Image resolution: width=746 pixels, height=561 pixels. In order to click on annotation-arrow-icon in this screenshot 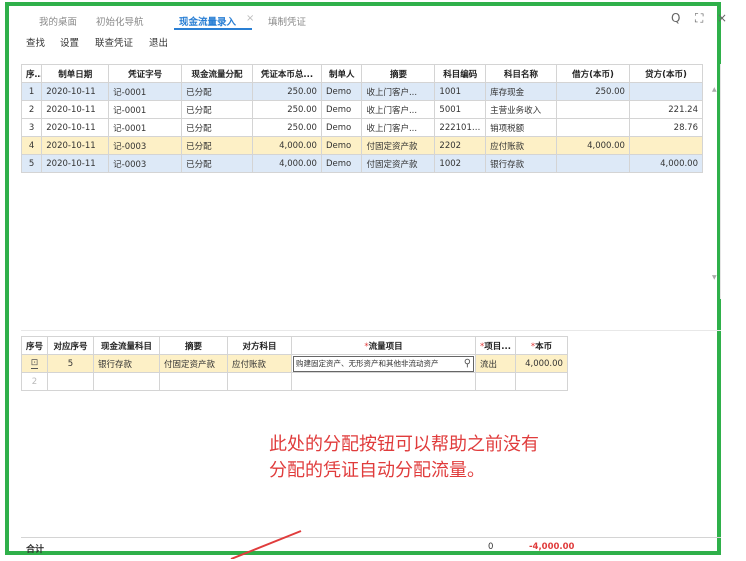, I will do `click(266, 544)`.